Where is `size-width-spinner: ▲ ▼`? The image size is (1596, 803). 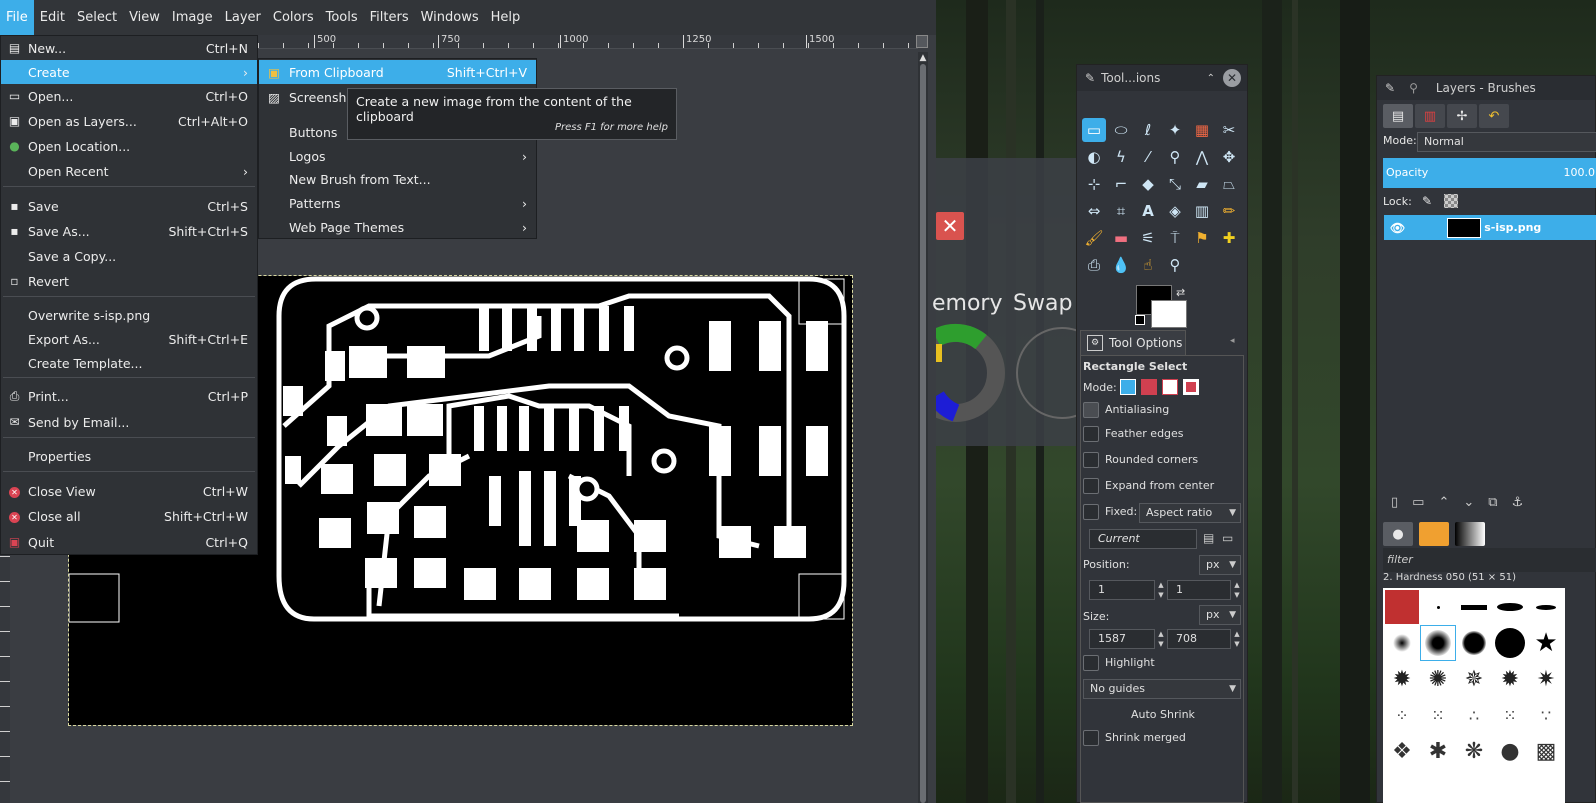 size-width-spinner: ▲ ▼ is located at coordinates (1161, 639).